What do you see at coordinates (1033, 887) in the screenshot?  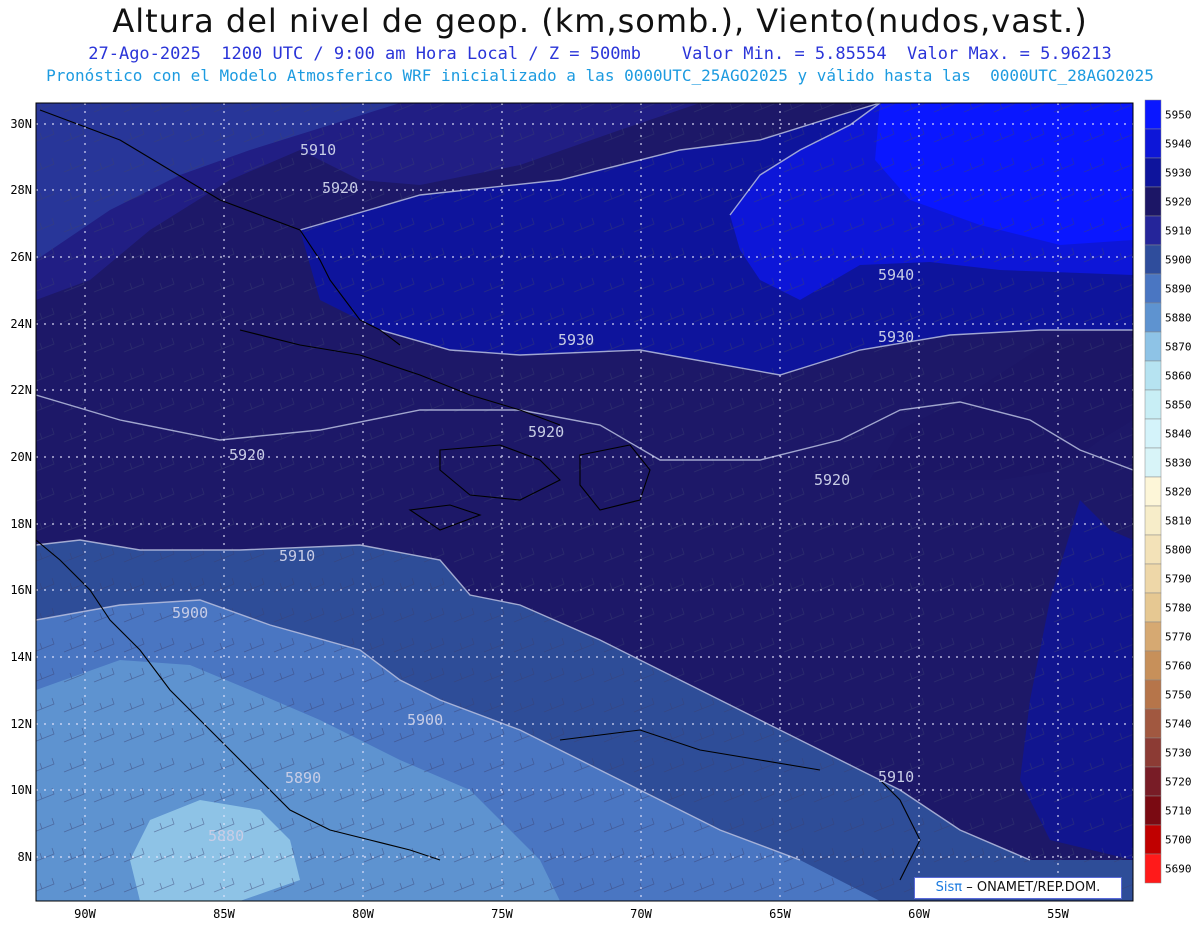 I see `credit-text: – ONAMET/REP.DOM.` at bounding box center [1033, 887].